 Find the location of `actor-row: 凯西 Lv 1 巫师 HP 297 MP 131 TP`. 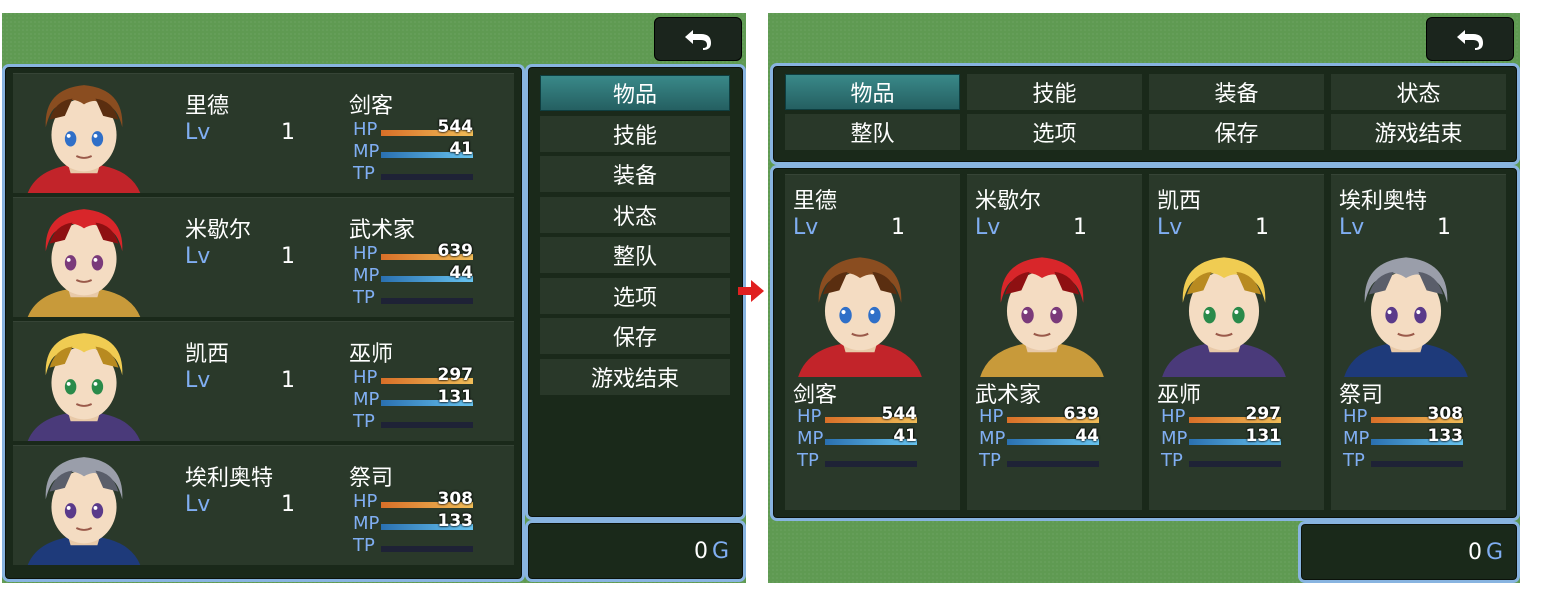

actor-row: 凯西 Lv 1 巫师 HP 297 MP 131 TP is located at coordinates (263, 381).